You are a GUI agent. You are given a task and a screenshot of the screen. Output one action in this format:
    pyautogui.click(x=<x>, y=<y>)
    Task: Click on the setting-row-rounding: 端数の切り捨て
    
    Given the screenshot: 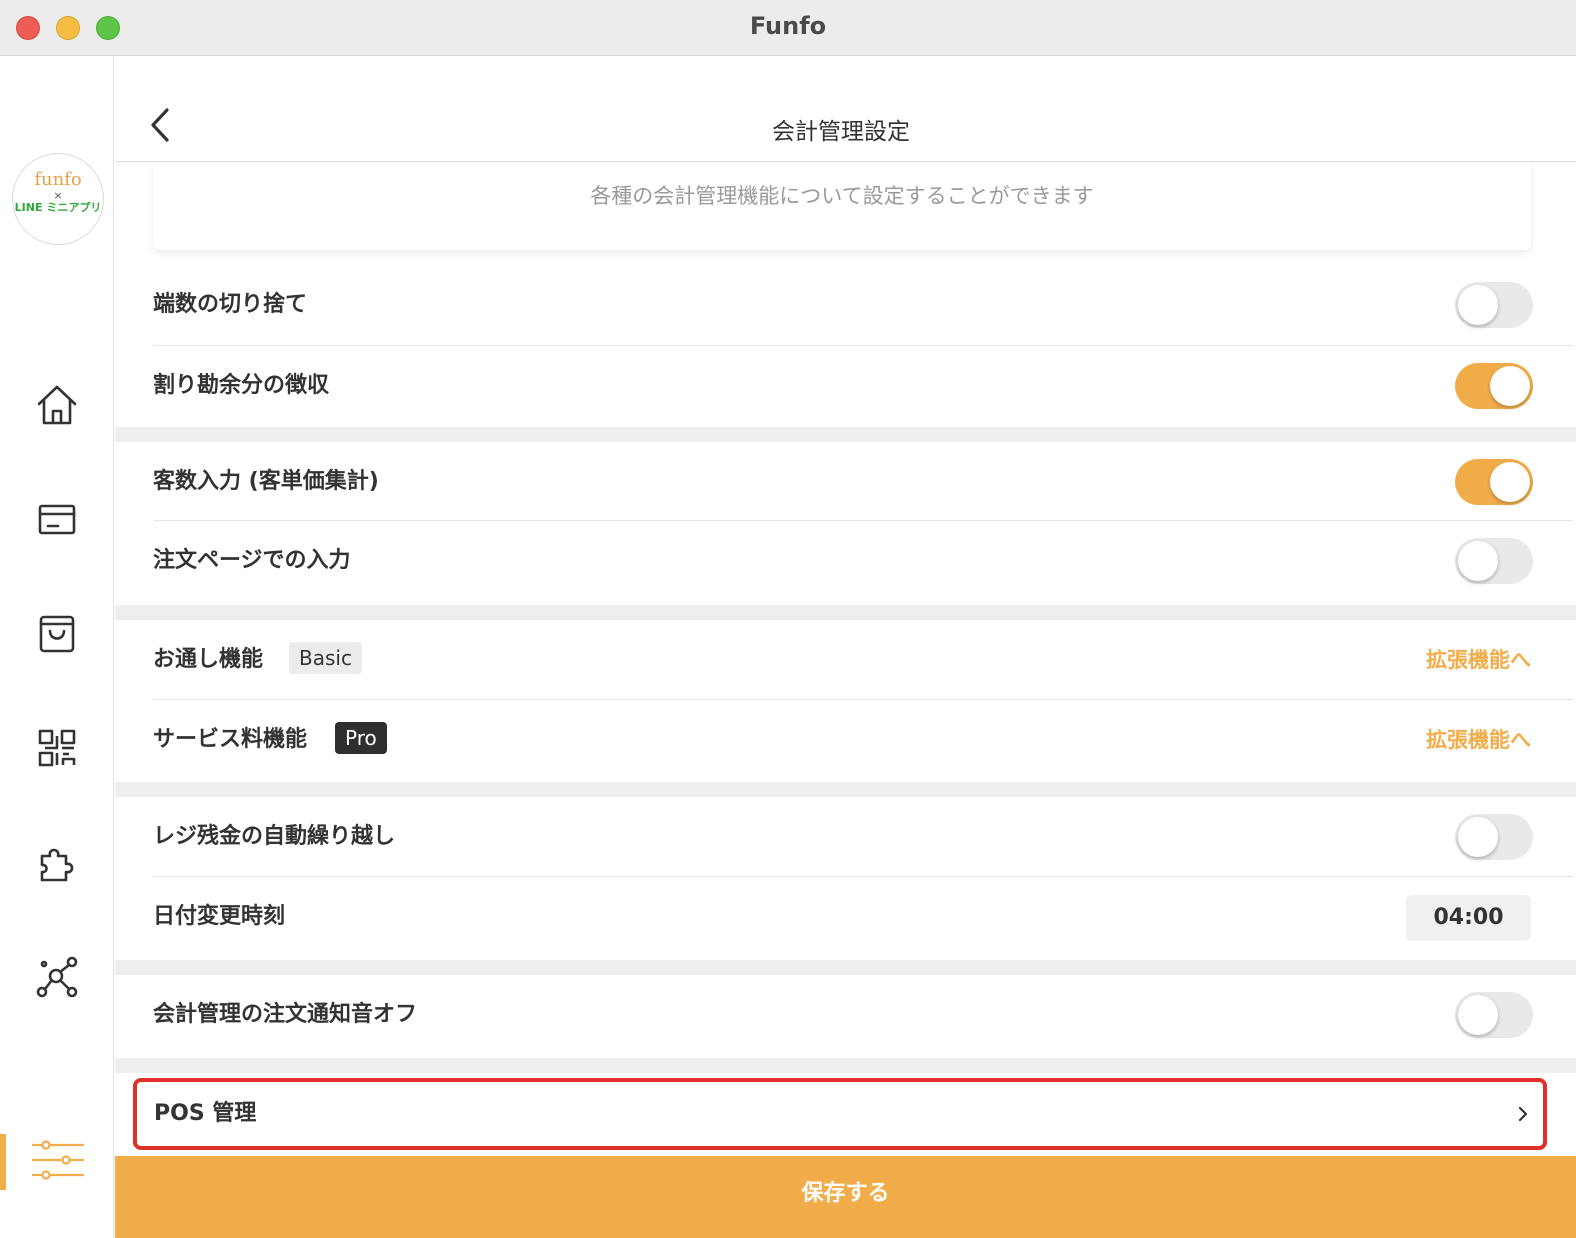 What is the action you would take?
    pyautogui.click(x=843, y=305)
    